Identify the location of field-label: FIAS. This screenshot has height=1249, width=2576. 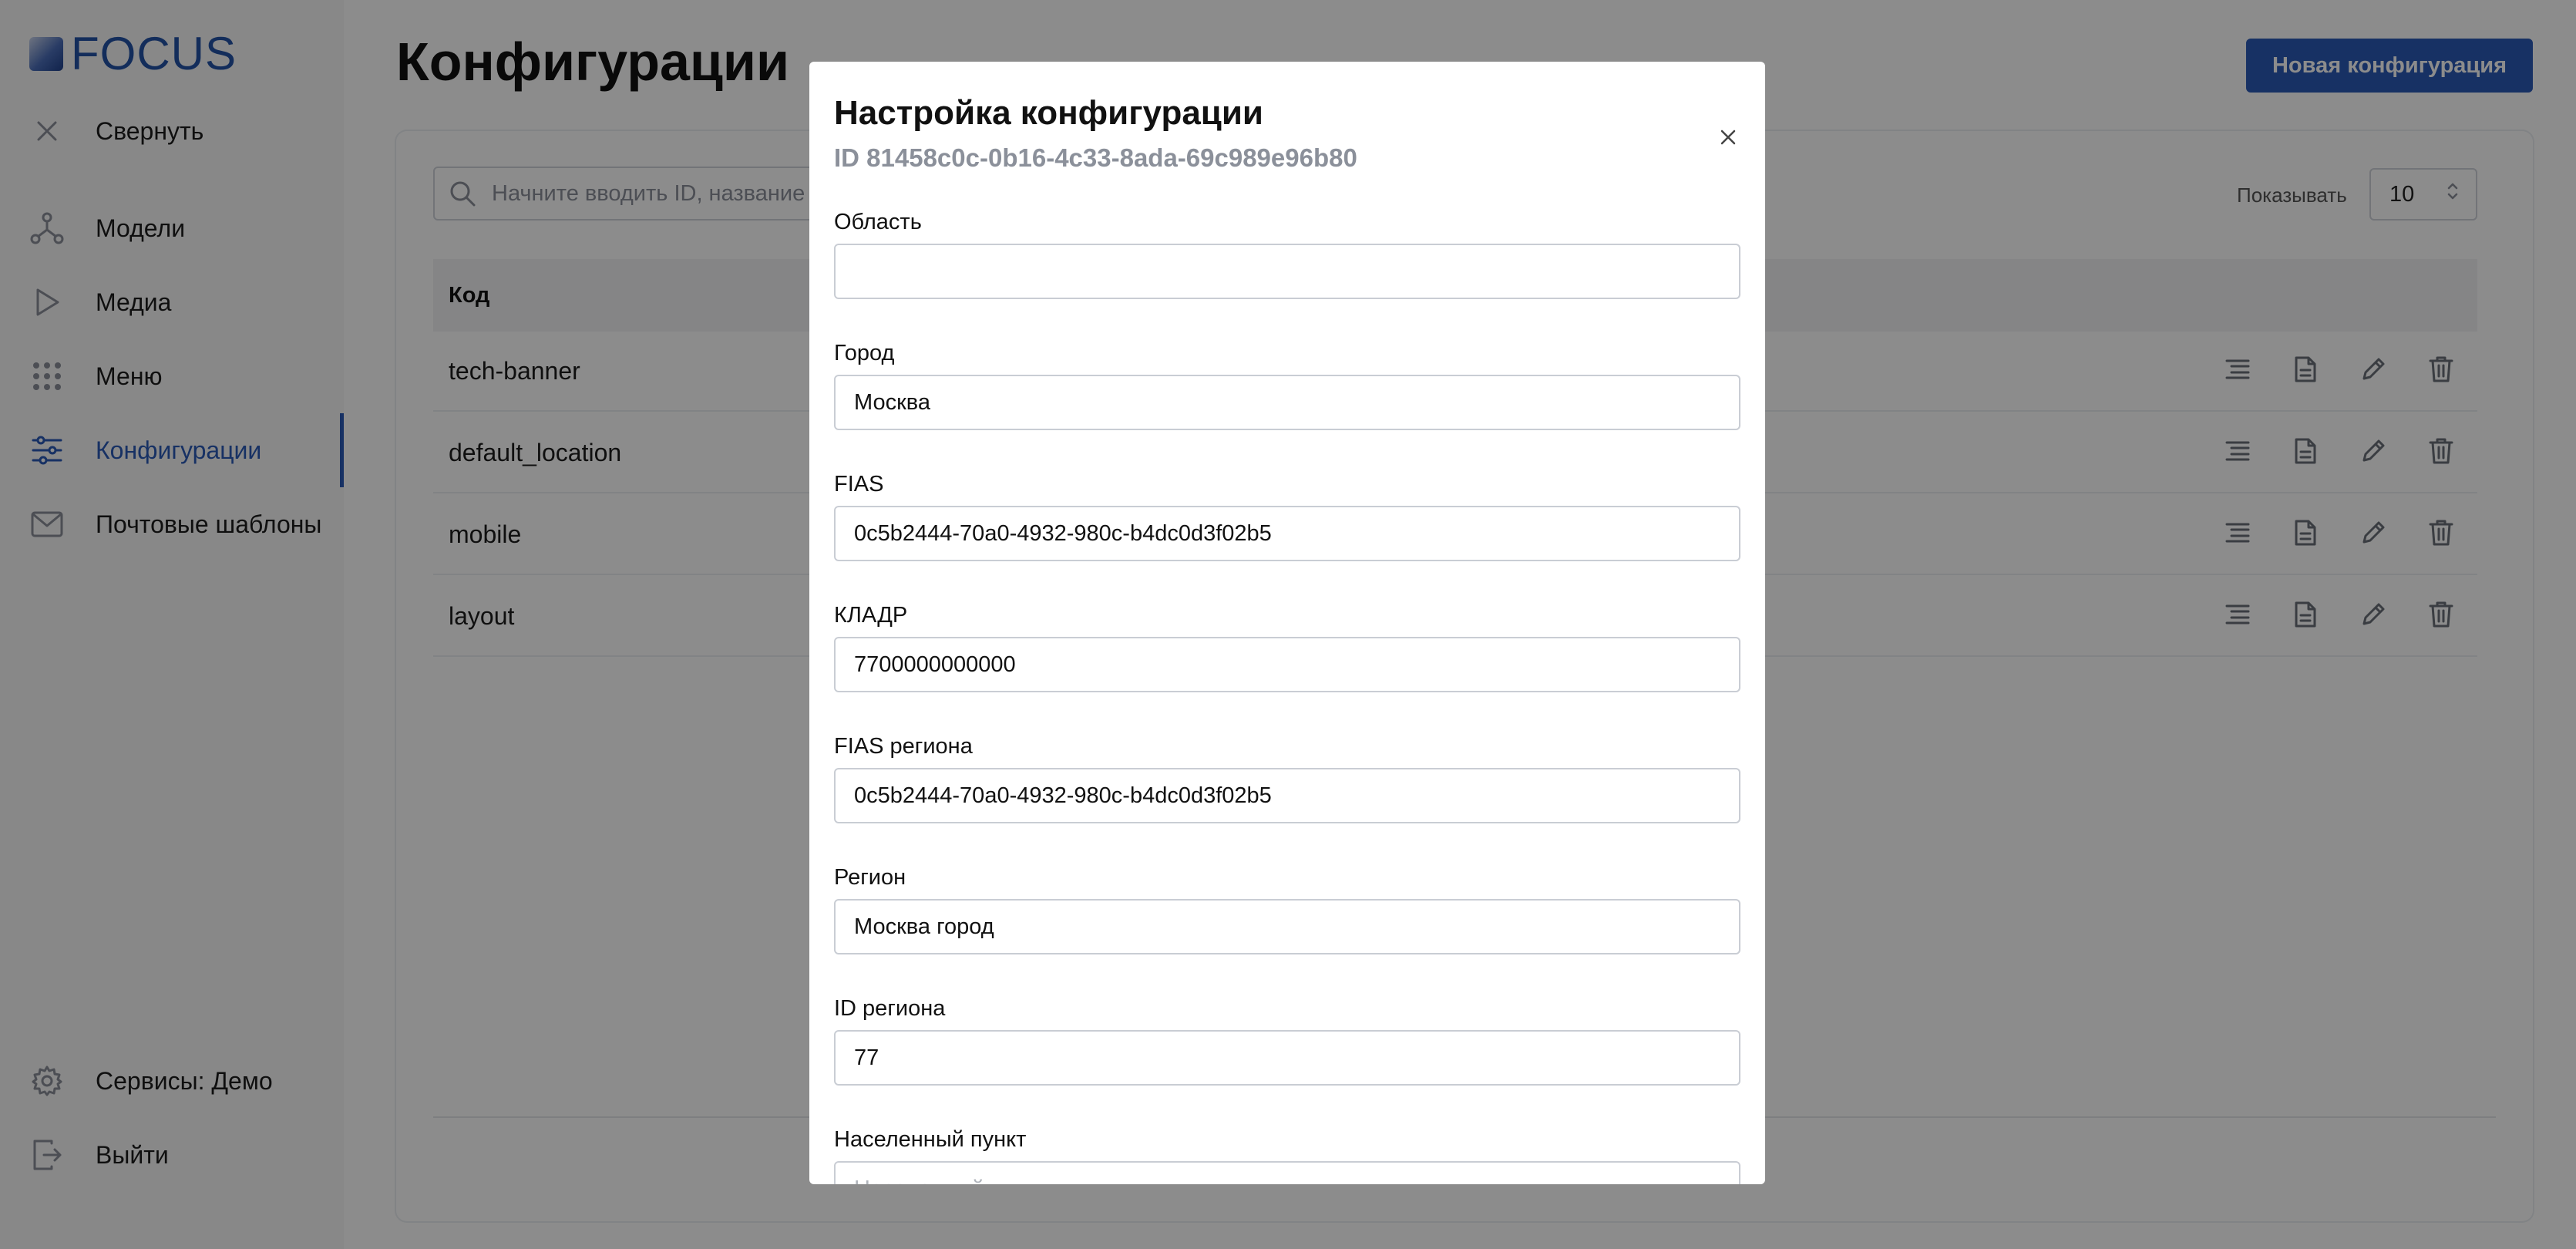
(859, 484).